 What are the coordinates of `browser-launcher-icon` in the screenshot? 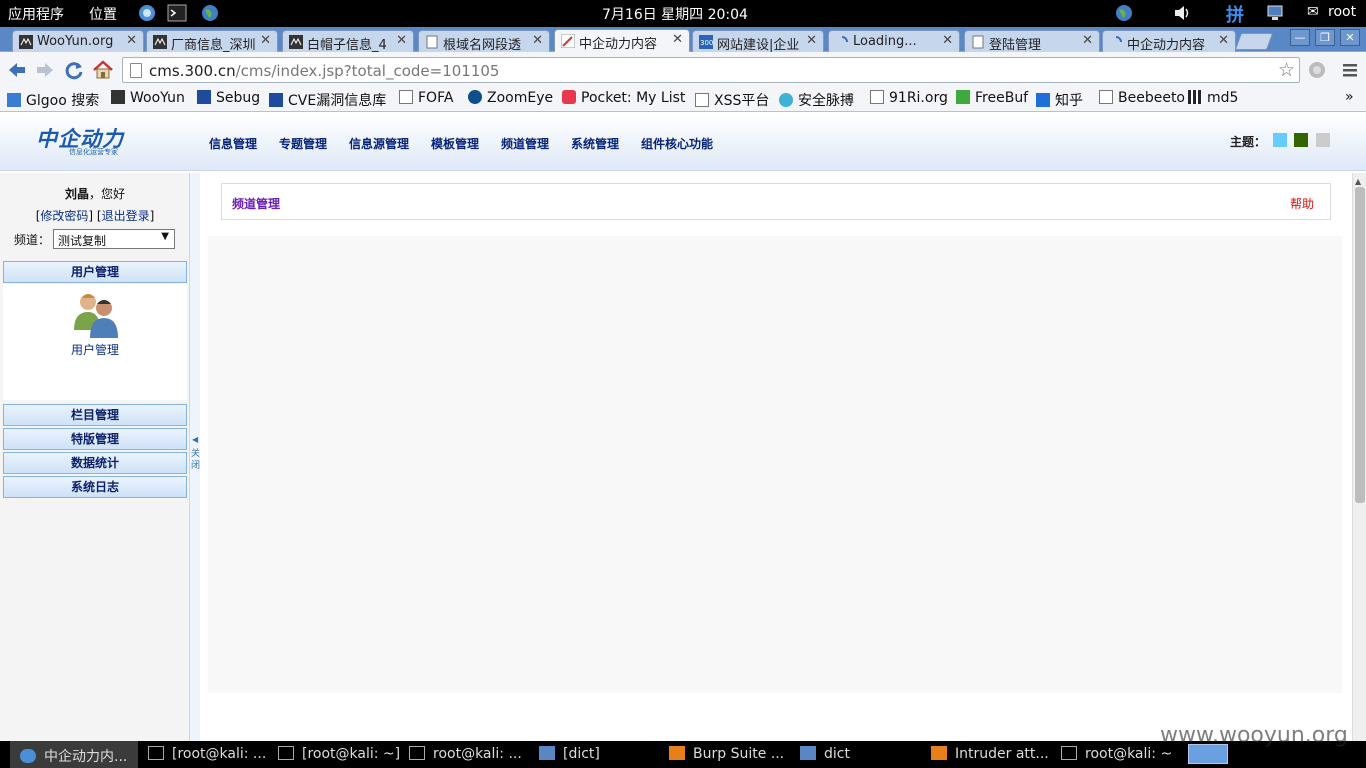 It's located at (147, 13).